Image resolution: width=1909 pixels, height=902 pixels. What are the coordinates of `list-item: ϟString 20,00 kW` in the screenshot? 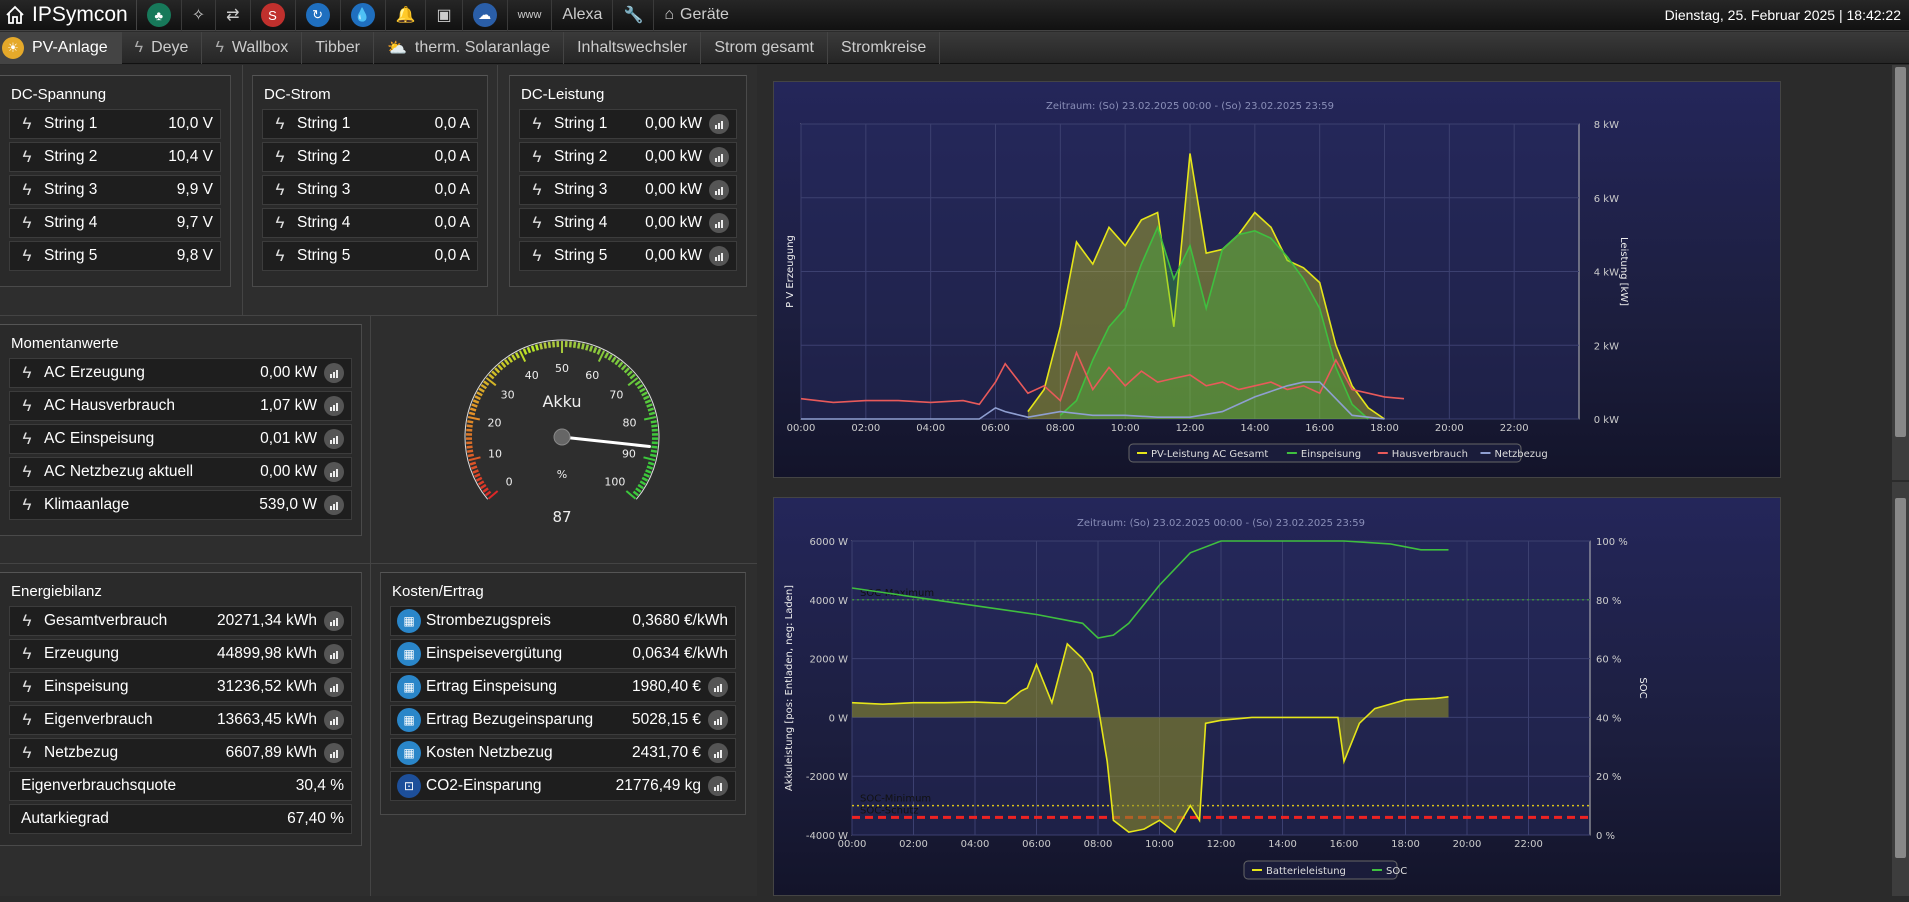 It's located at (628, 157).